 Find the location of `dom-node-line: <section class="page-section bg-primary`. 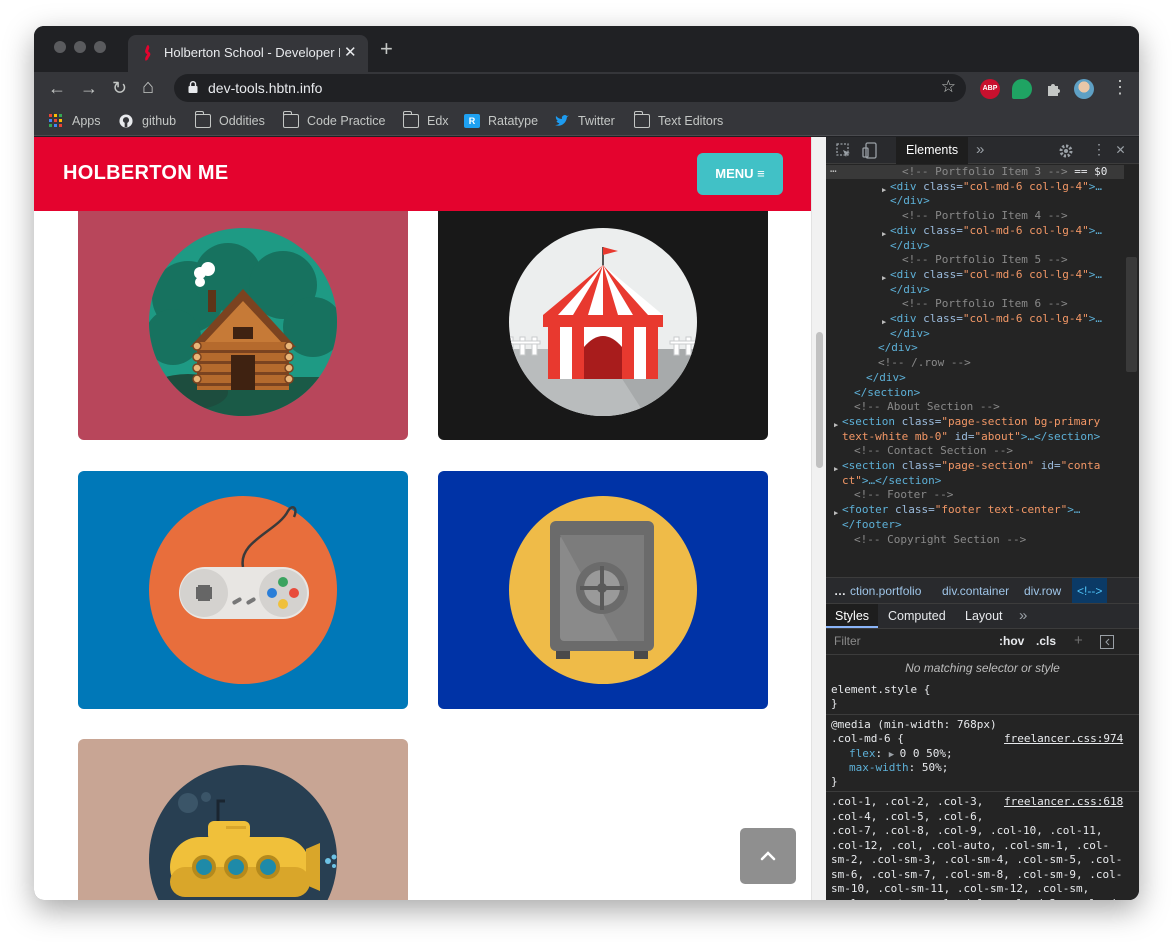

dom-node-line: <section class="page-section bg-primary is located at coordinates (971, 422).